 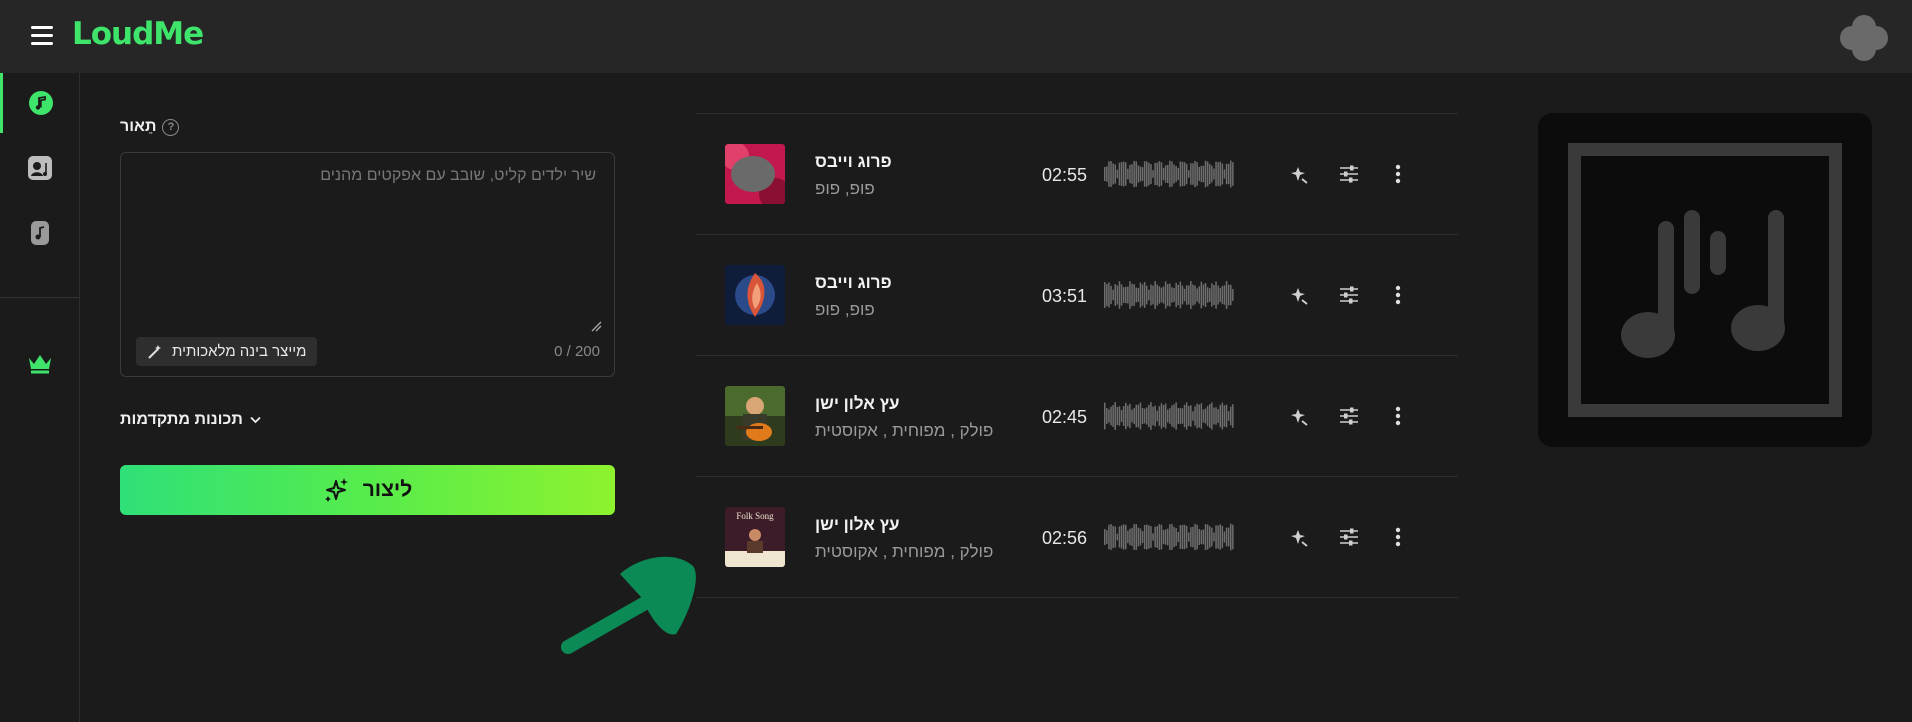 I want to click on sparkles-icon, so click(x=336, y=490).